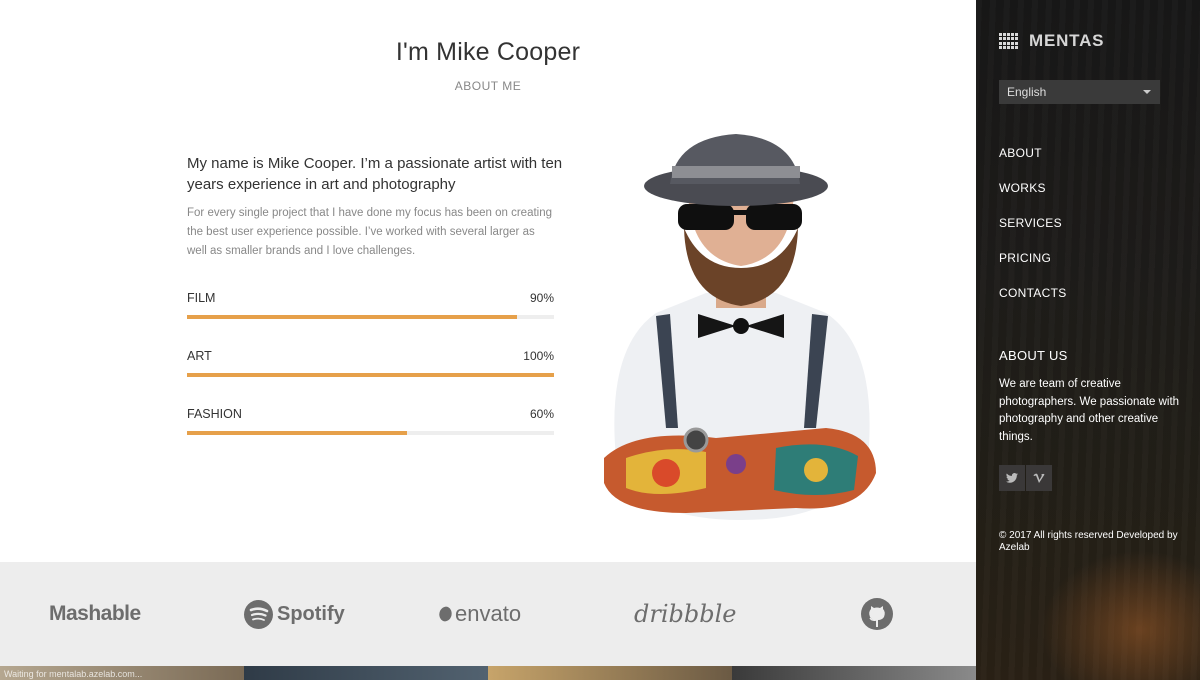  I want to click on nav-item-services: SERVICES, so click(1033, 233).